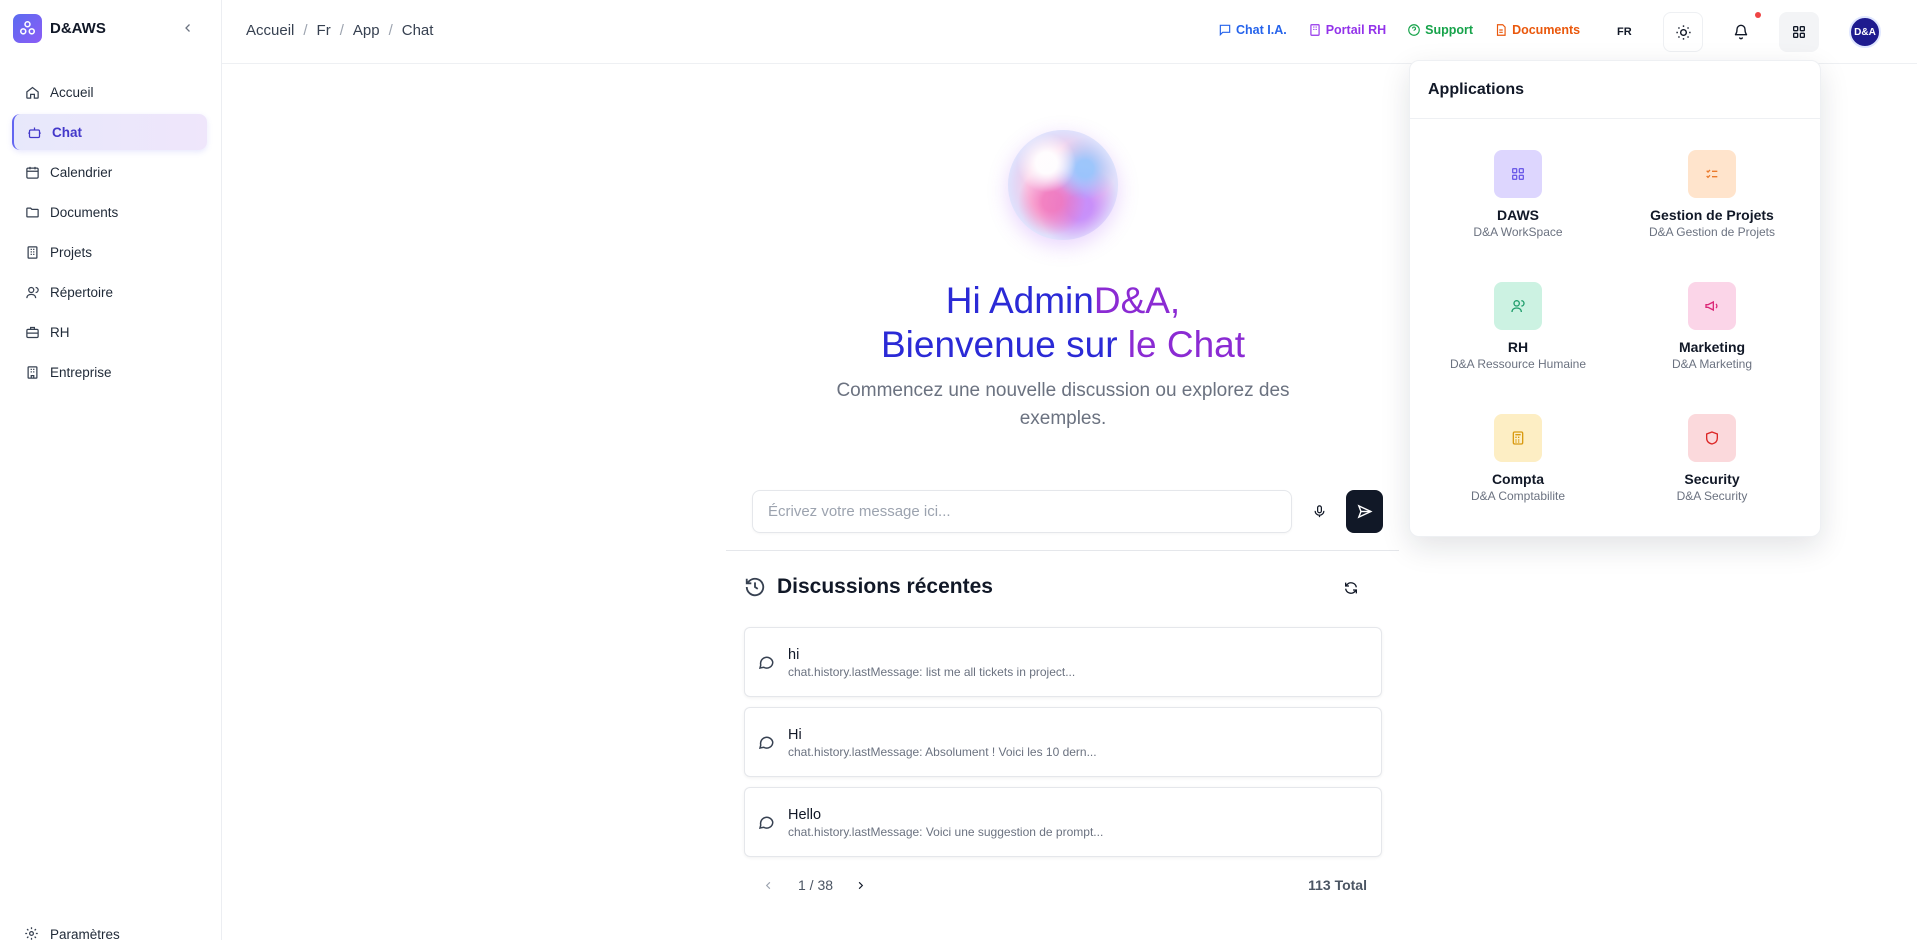  I want to click on sidebar-item-rh: RH, so click(109, 332).